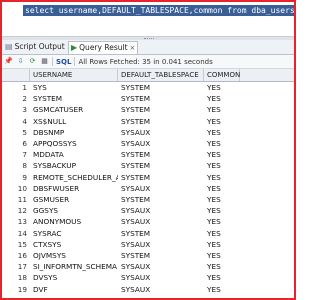 Image resolution: width=320 pixels, height=300 pixels. What do you see at coordinates (16, 277) in the screenshot?
I see `row-number: 18` at bounding box center [16, 277].